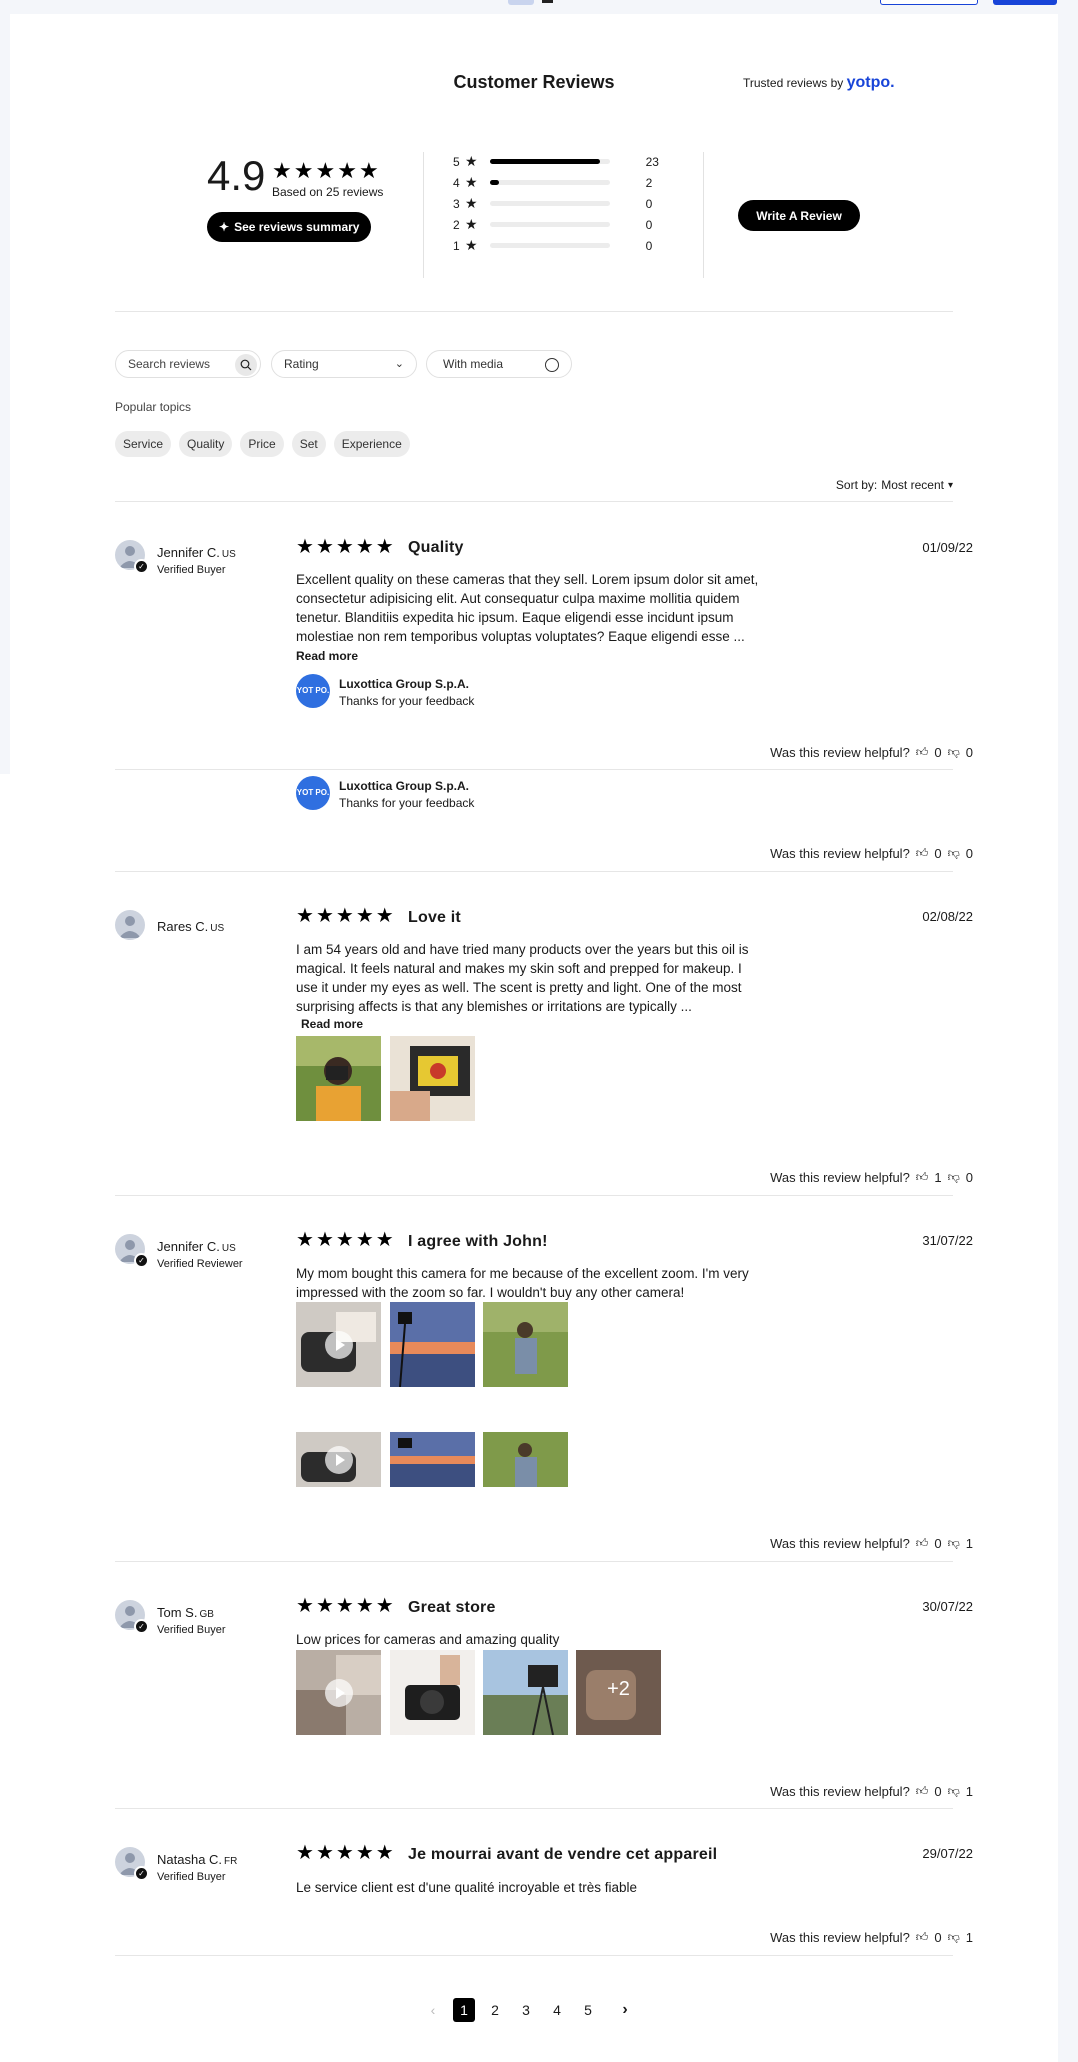  Describe the element at coordinates (929, 2) in the screenshot. I see `secondary-button` at that location.